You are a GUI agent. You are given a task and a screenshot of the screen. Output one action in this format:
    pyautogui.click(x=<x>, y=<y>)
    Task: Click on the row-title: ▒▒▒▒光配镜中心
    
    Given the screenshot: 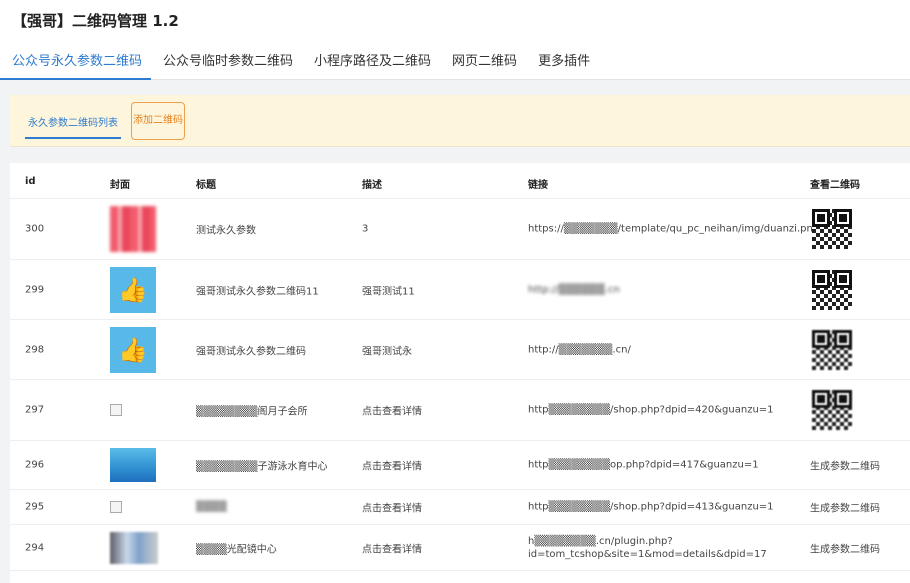 What is the action you would take?
    pyautogui.click(x=236, y=549)
    